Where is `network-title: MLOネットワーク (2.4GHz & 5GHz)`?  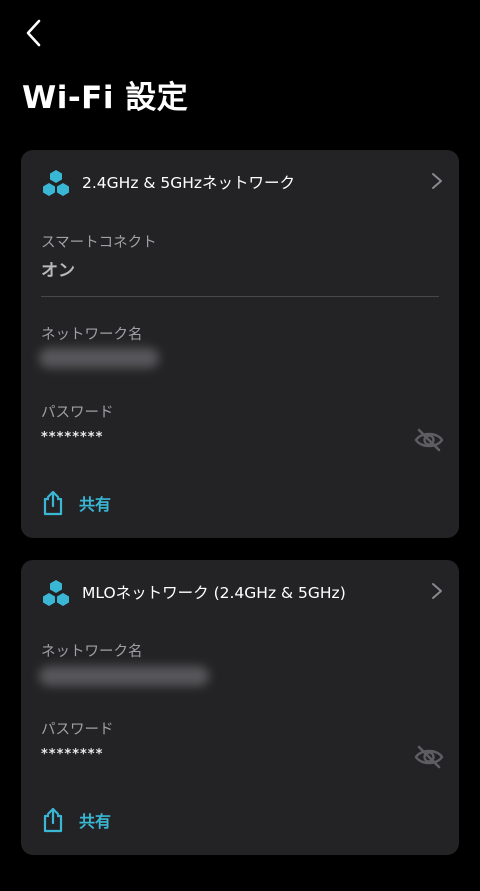 network-title: MLOネットワーク (2.4GHz & 5GHz) is located at coordinates (214, 593).